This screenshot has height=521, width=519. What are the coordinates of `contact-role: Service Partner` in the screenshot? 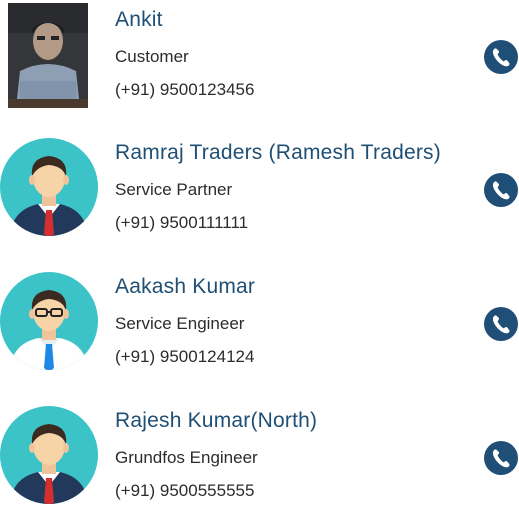 It's located at (174, 189).